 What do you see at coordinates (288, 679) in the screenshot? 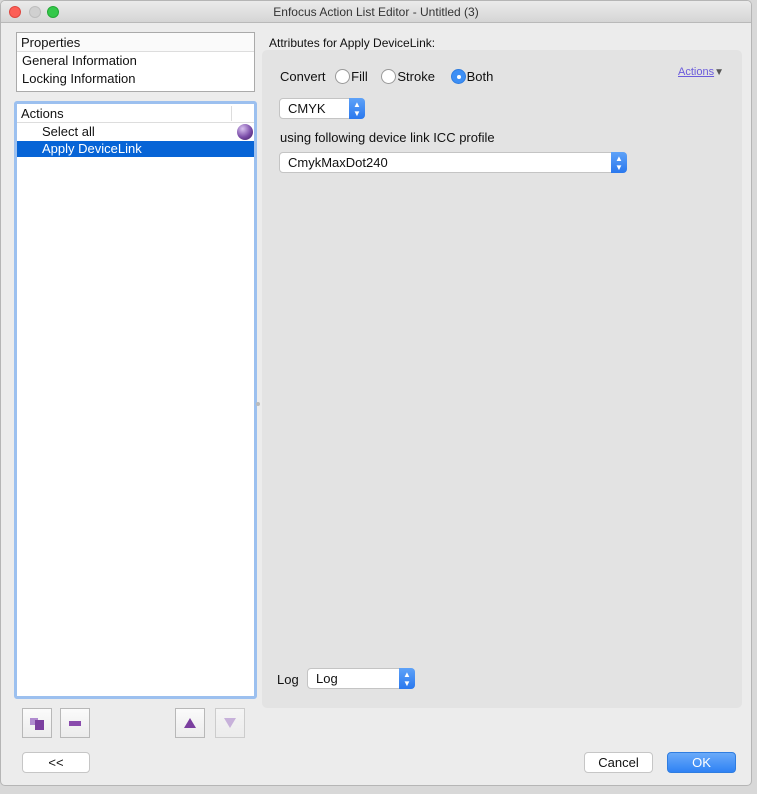
I see `log-label: Log` at bounding box center [288, 679].